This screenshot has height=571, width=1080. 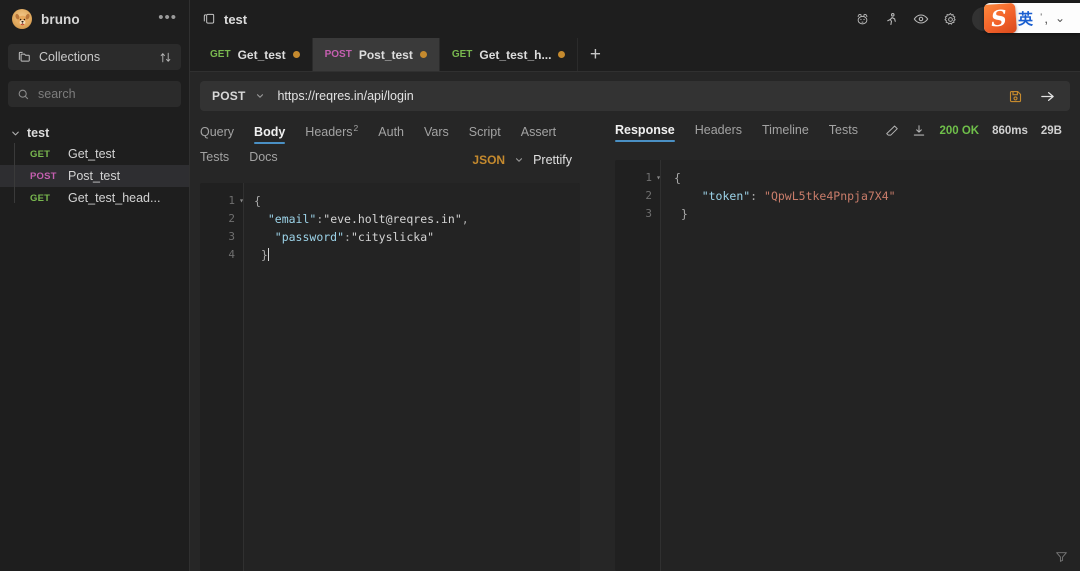 What do you see at coordinates (165, 57) in the screenshot?
I see `sort-icon` at bounding box center [165, 57].